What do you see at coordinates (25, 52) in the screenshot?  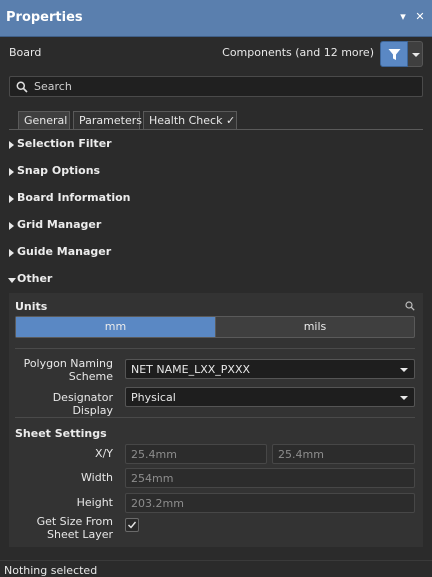 I see `object-type-label: Board` at bounding box center [25, 52].